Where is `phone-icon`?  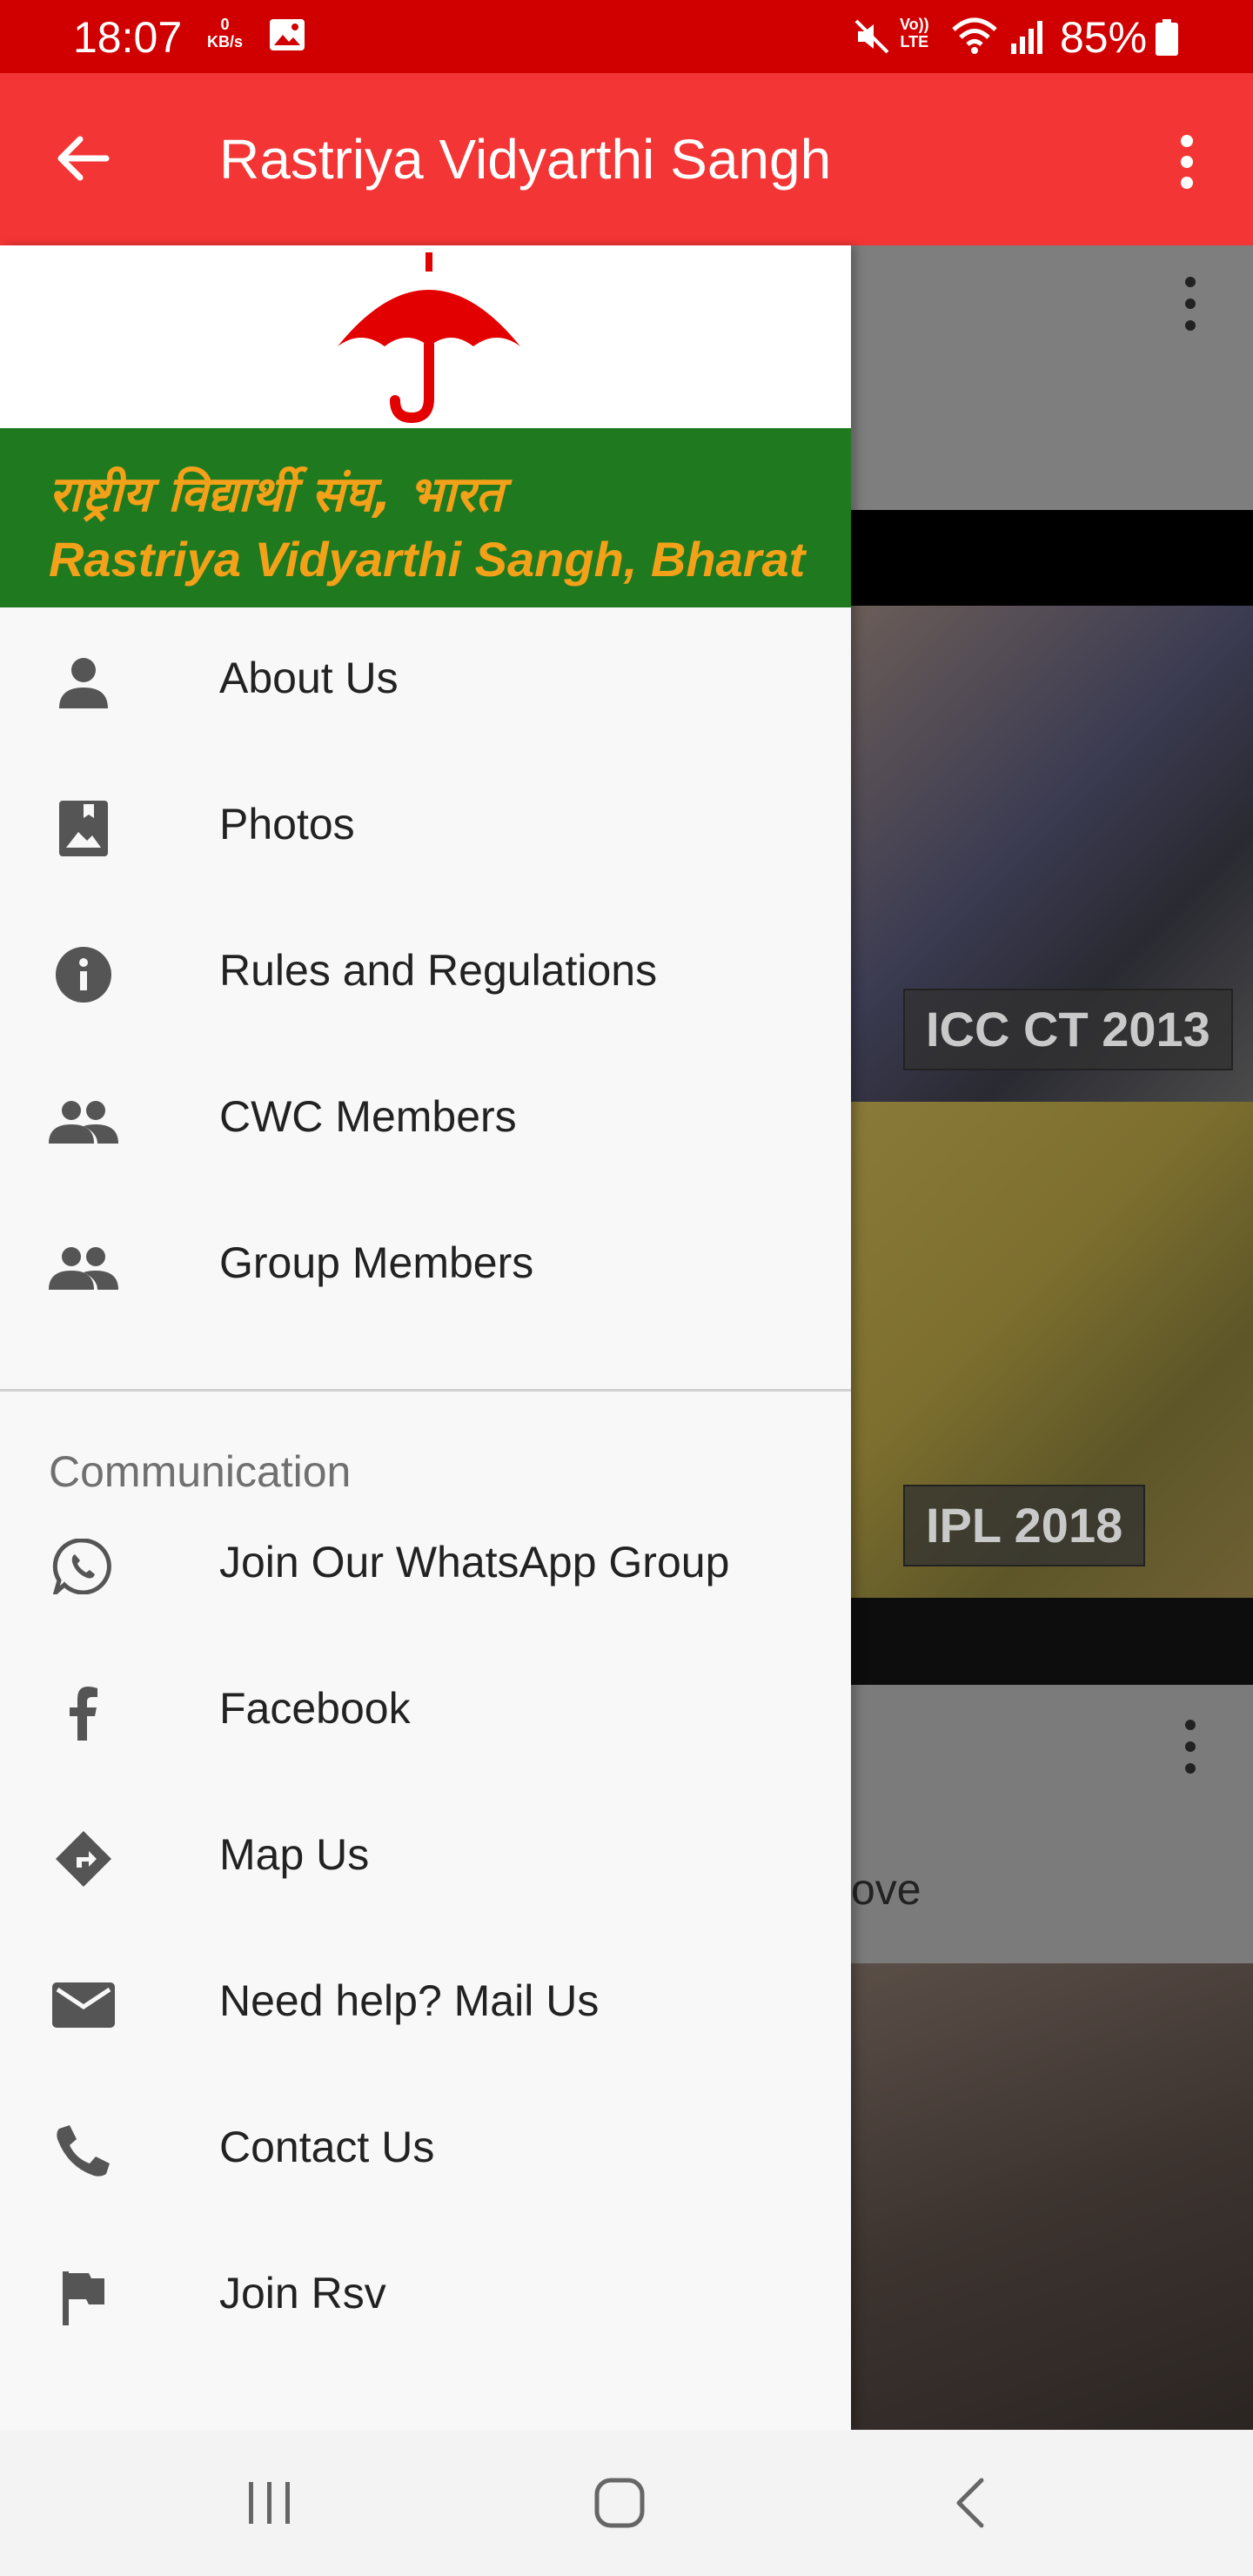
phone-icon is located at coordinates (83, 2151).